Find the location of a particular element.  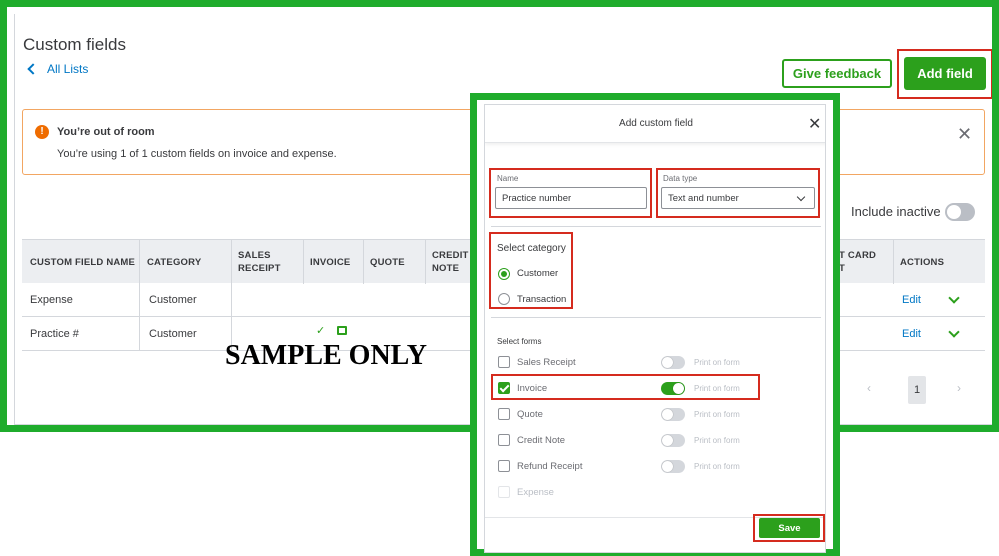

page-title: Custom fields is located at coordinates (74, 44).